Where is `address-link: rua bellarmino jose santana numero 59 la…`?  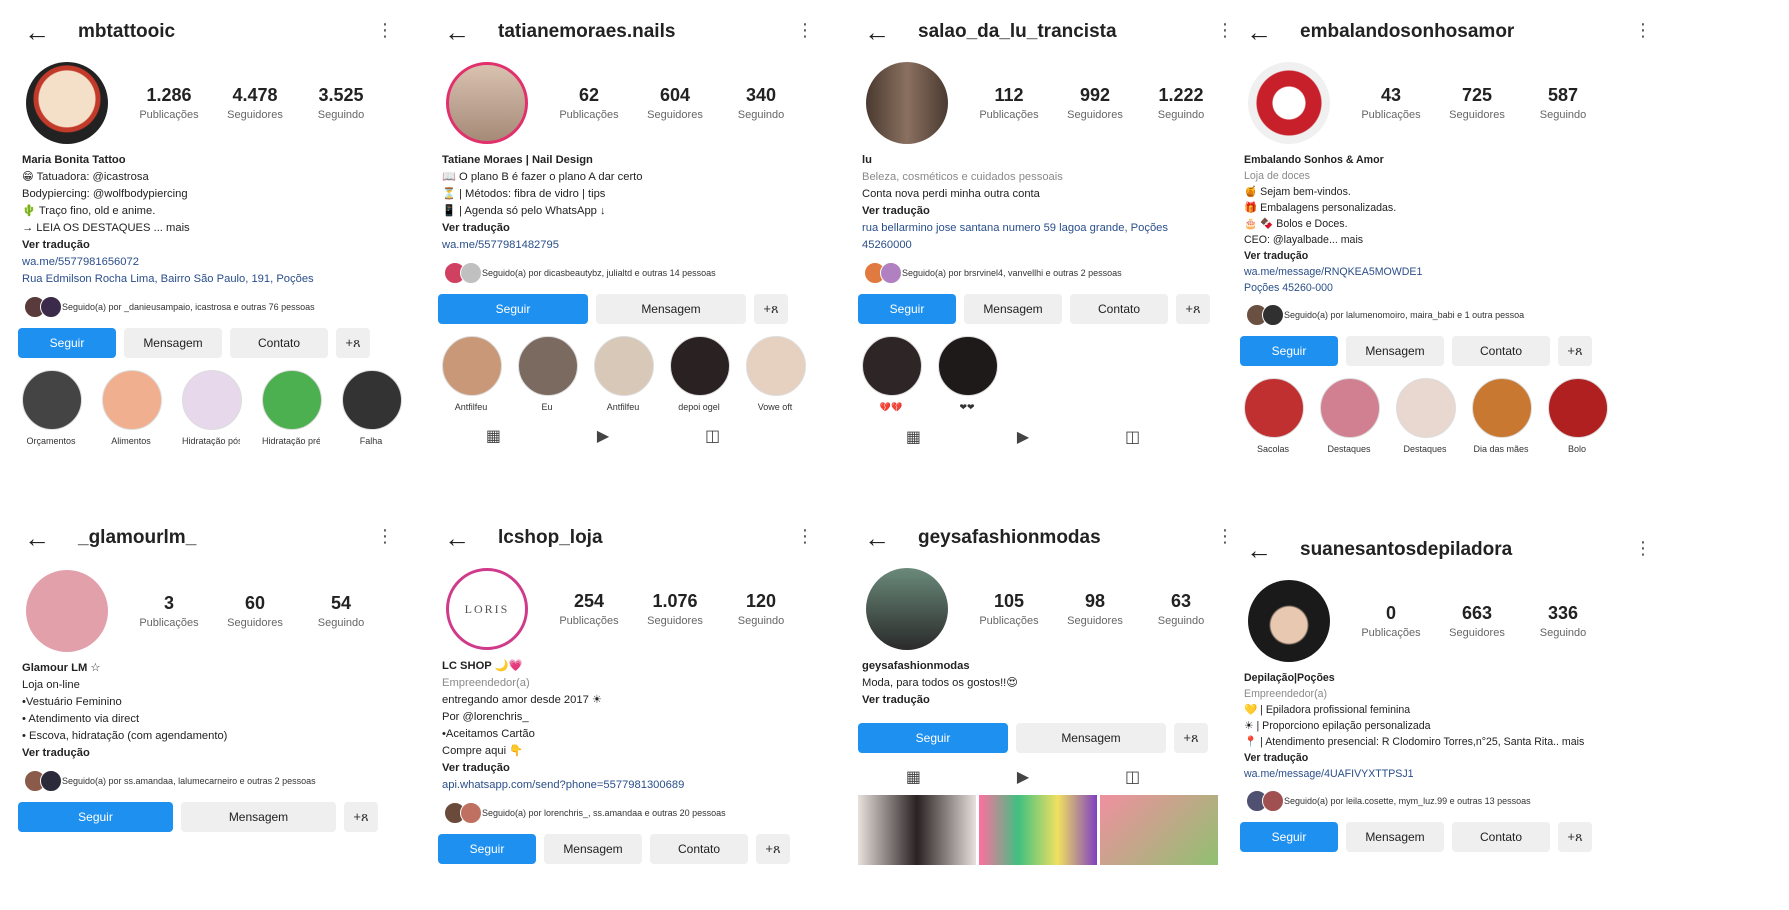
address-link: rua bellarmino jose santana numero 59 la… is located at coordinates (1070, 228).